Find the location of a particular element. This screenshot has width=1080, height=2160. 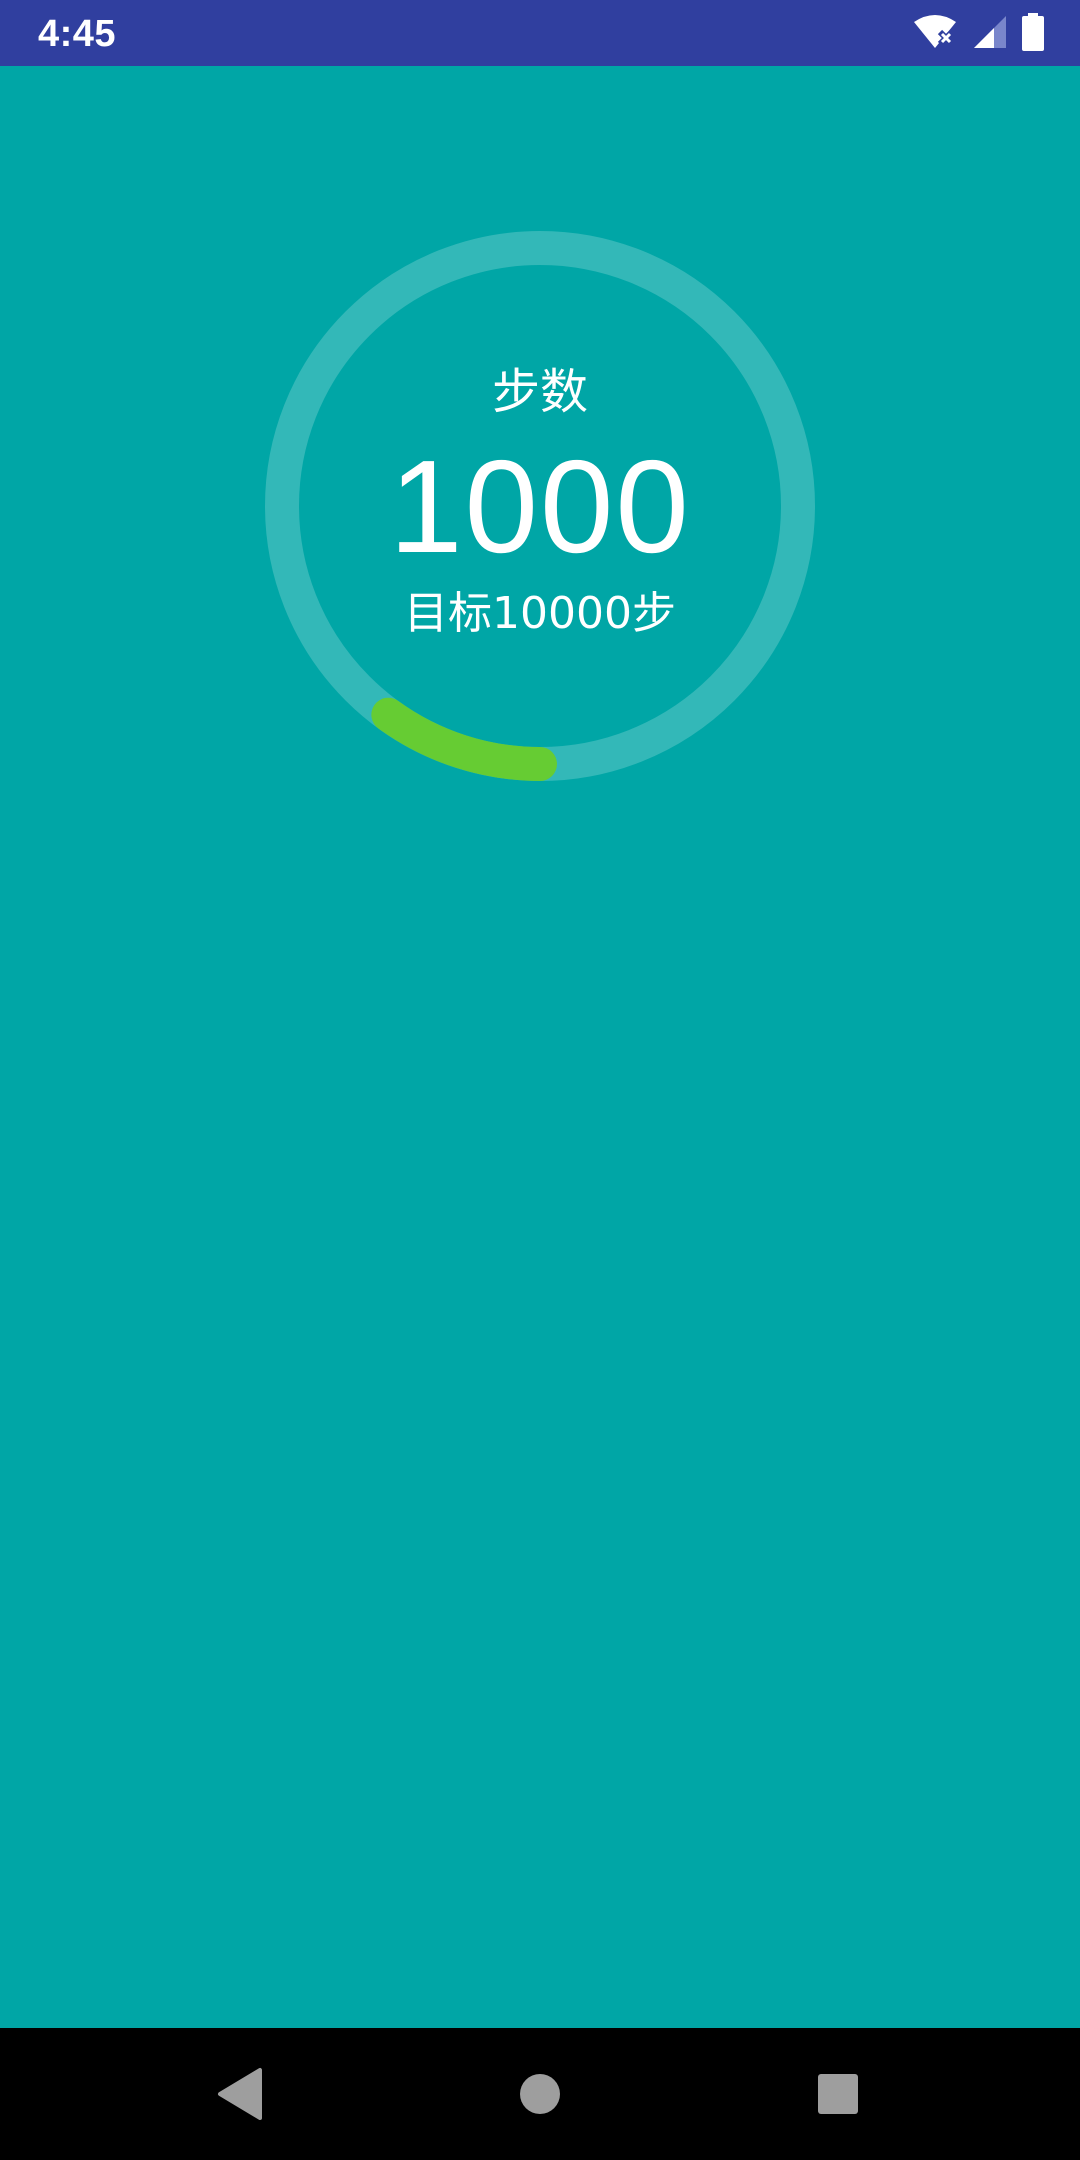

status-icons is located at coordinates (978, 34).